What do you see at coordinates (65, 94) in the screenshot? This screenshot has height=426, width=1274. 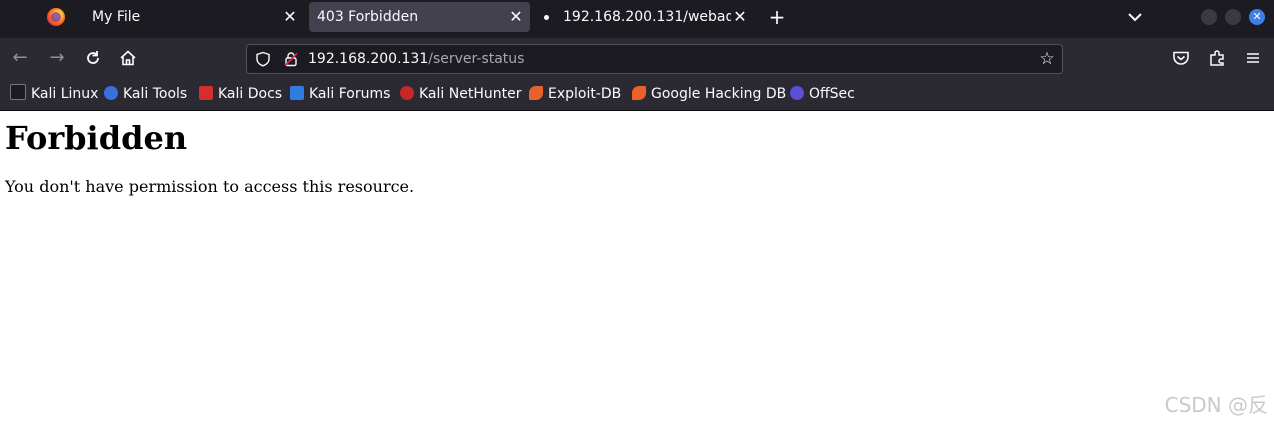 I see `bookmark-label: Kali Linux` at bounding box center [65, 94].